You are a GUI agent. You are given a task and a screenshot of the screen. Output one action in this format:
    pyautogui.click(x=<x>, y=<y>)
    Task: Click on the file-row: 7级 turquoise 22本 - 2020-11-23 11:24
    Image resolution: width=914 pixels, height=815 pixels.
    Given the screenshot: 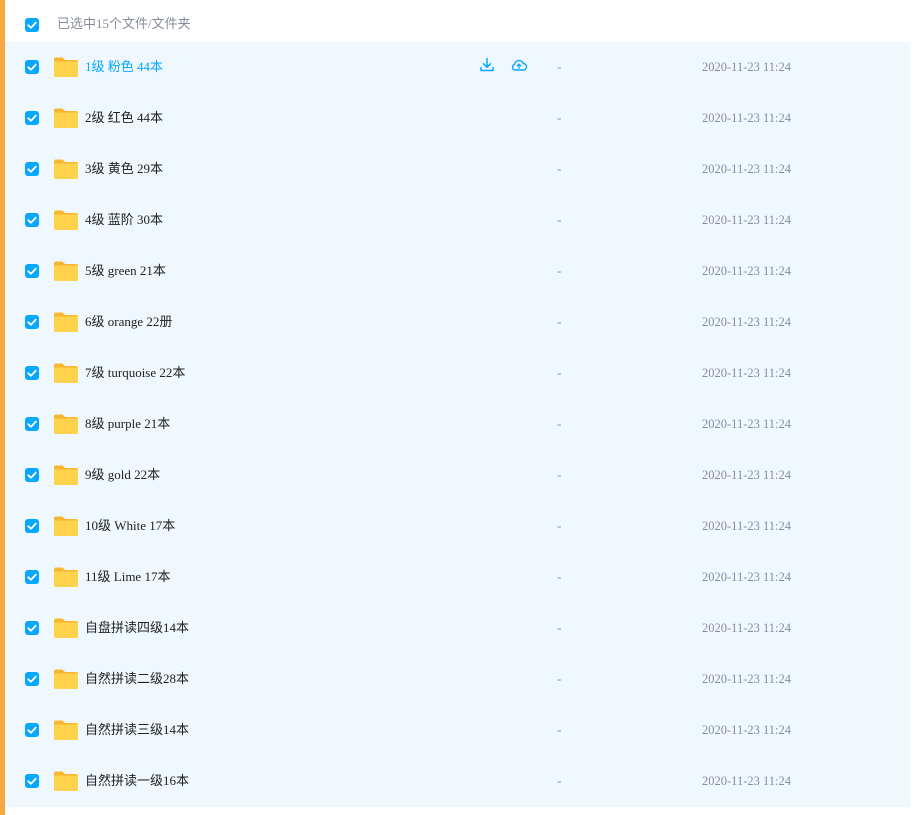 What is the action you would take?
    pyautogui.click(x=457, y=373)
    